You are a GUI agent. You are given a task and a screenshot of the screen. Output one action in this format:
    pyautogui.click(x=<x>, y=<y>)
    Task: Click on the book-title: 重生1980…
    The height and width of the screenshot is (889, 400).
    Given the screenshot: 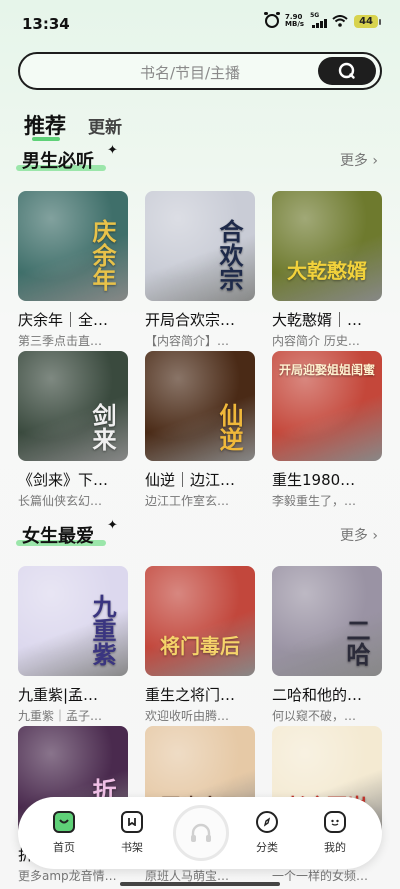 What is the action you would take?
    pyautogui.click(x=327, y=479)
    